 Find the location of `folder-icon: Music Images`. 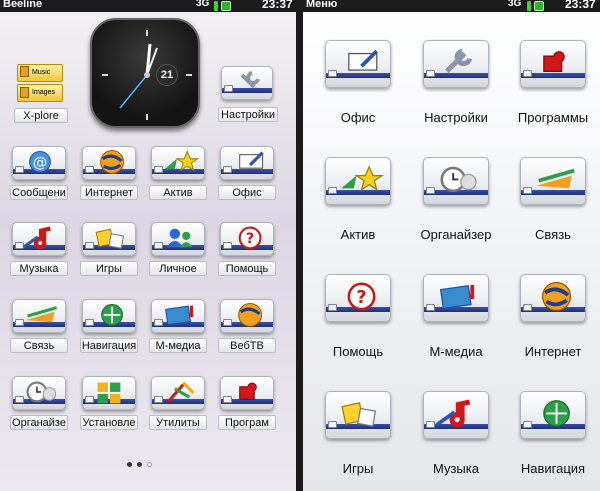

folder-icon: Music Images is located at coordinates (40, 83).